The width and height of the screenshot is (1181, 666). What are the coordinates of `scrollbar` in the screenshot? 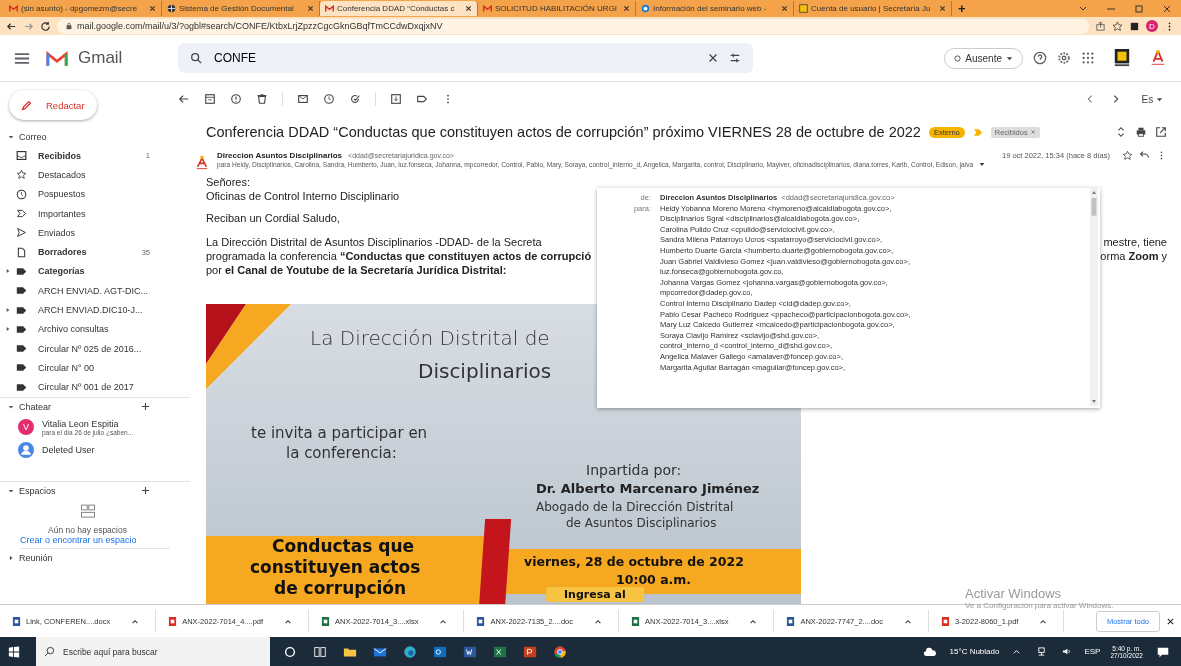 It's located at (1094, 297).